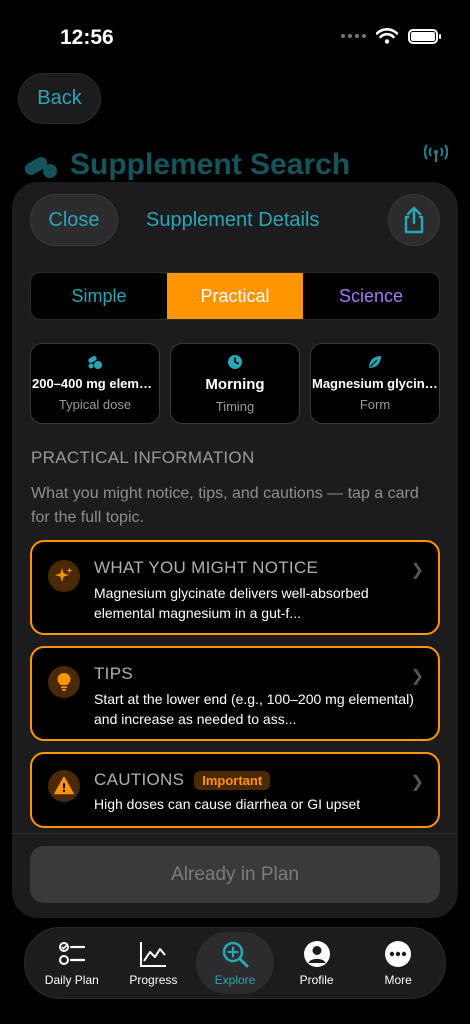 The height and width of the screenshot is (1024, 470). I want to click on person-icon, so click(316, 954).